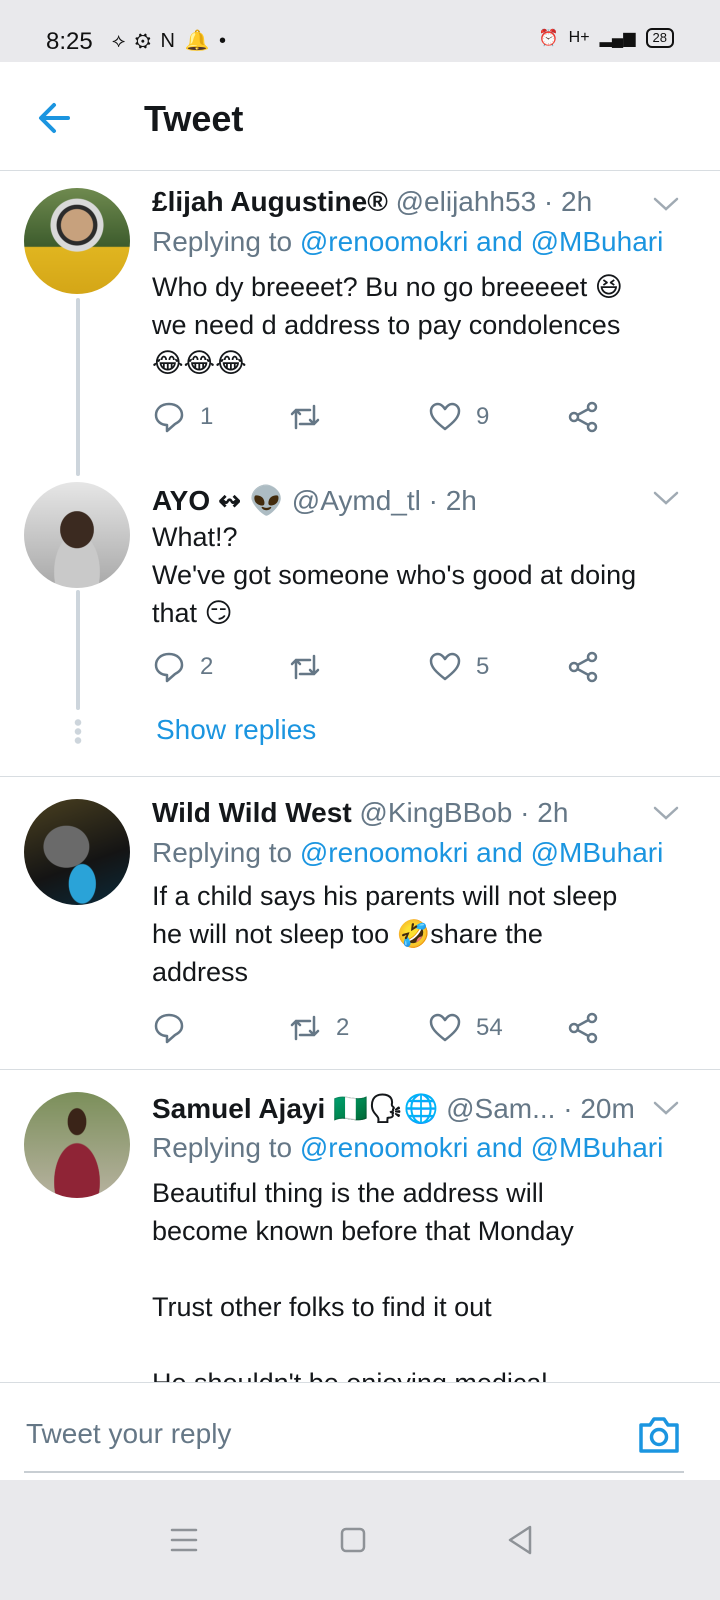 Image resolution: width=720 pixels, height=1600 pixels. What do you see at coordinates (270, 201) in the screenshot?
I see `display-name: £lijah Augustine®` at bounding box center [270, 201].